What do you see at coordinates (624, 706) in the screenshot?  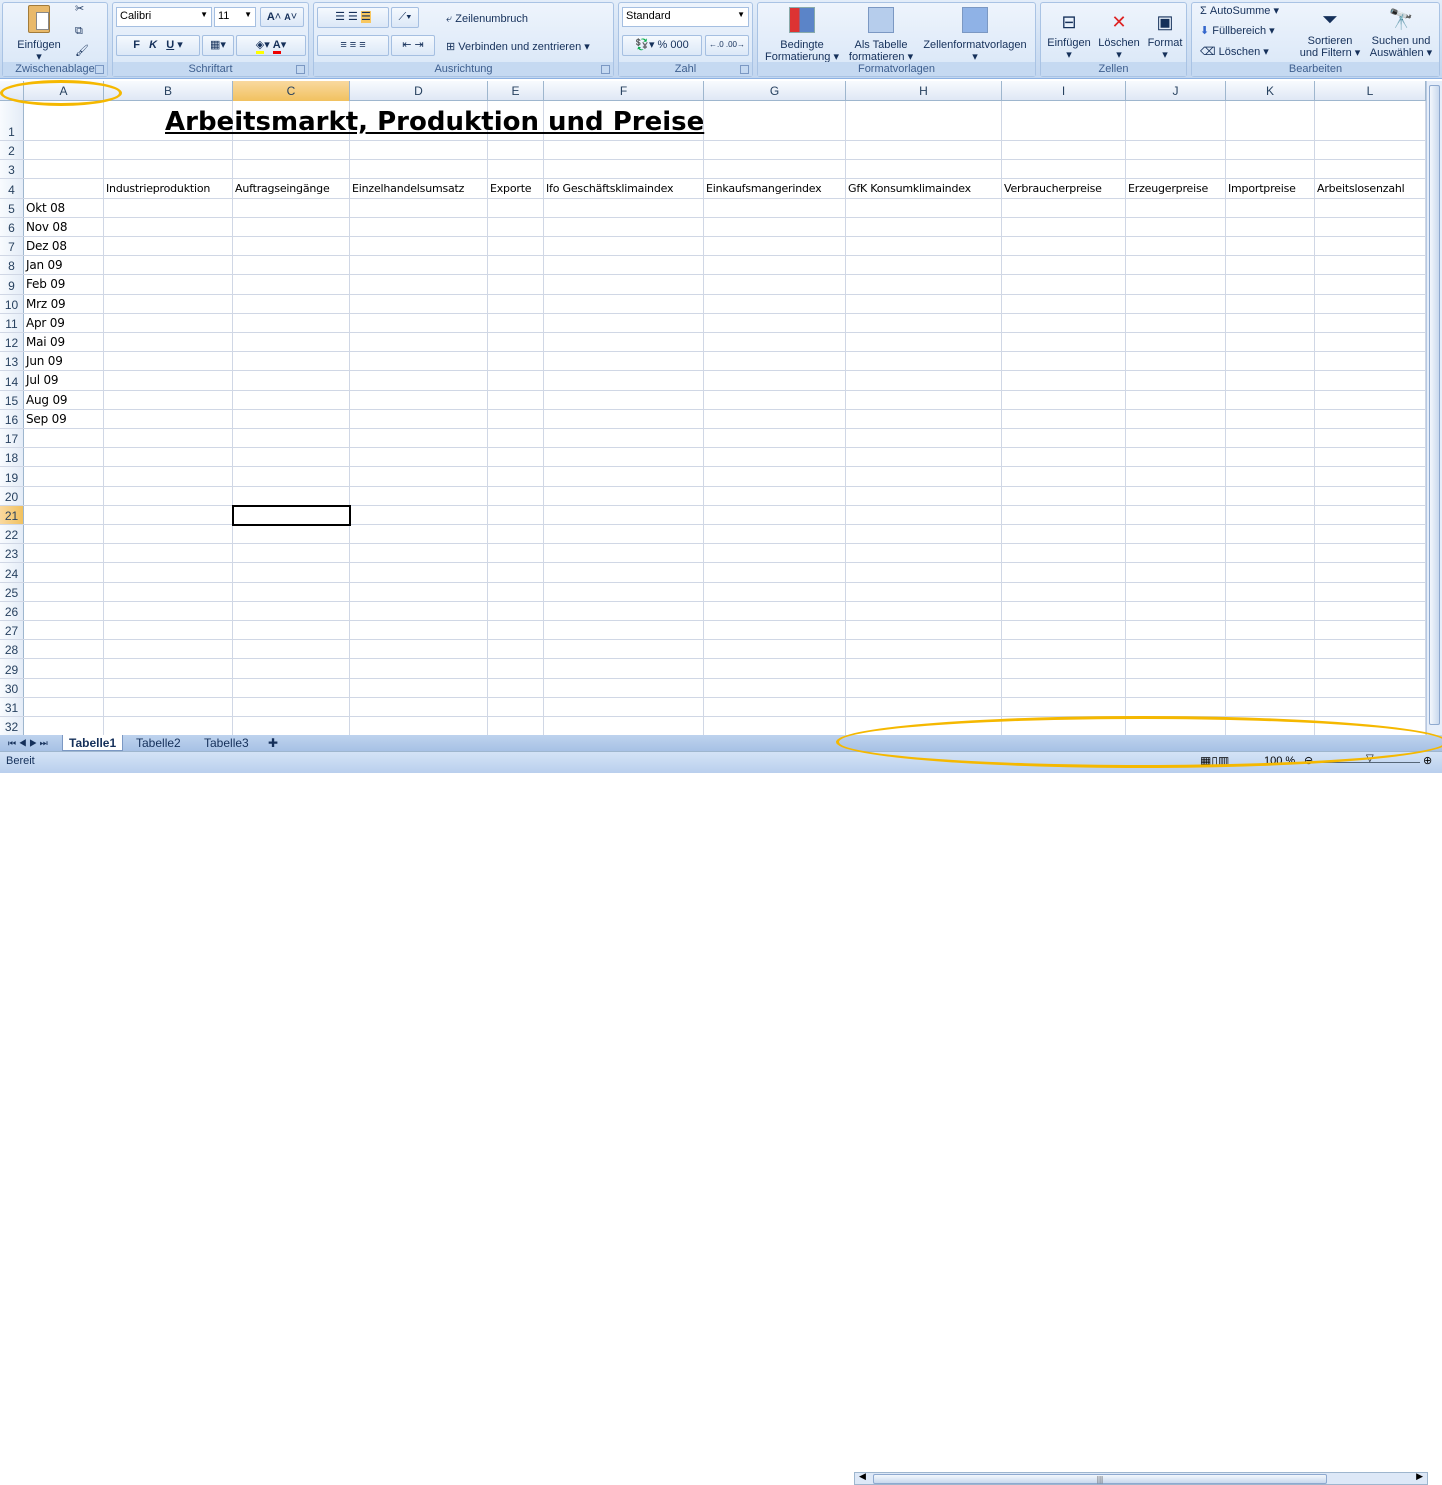 I see `cell-F31` at bounding box center [624, 706].